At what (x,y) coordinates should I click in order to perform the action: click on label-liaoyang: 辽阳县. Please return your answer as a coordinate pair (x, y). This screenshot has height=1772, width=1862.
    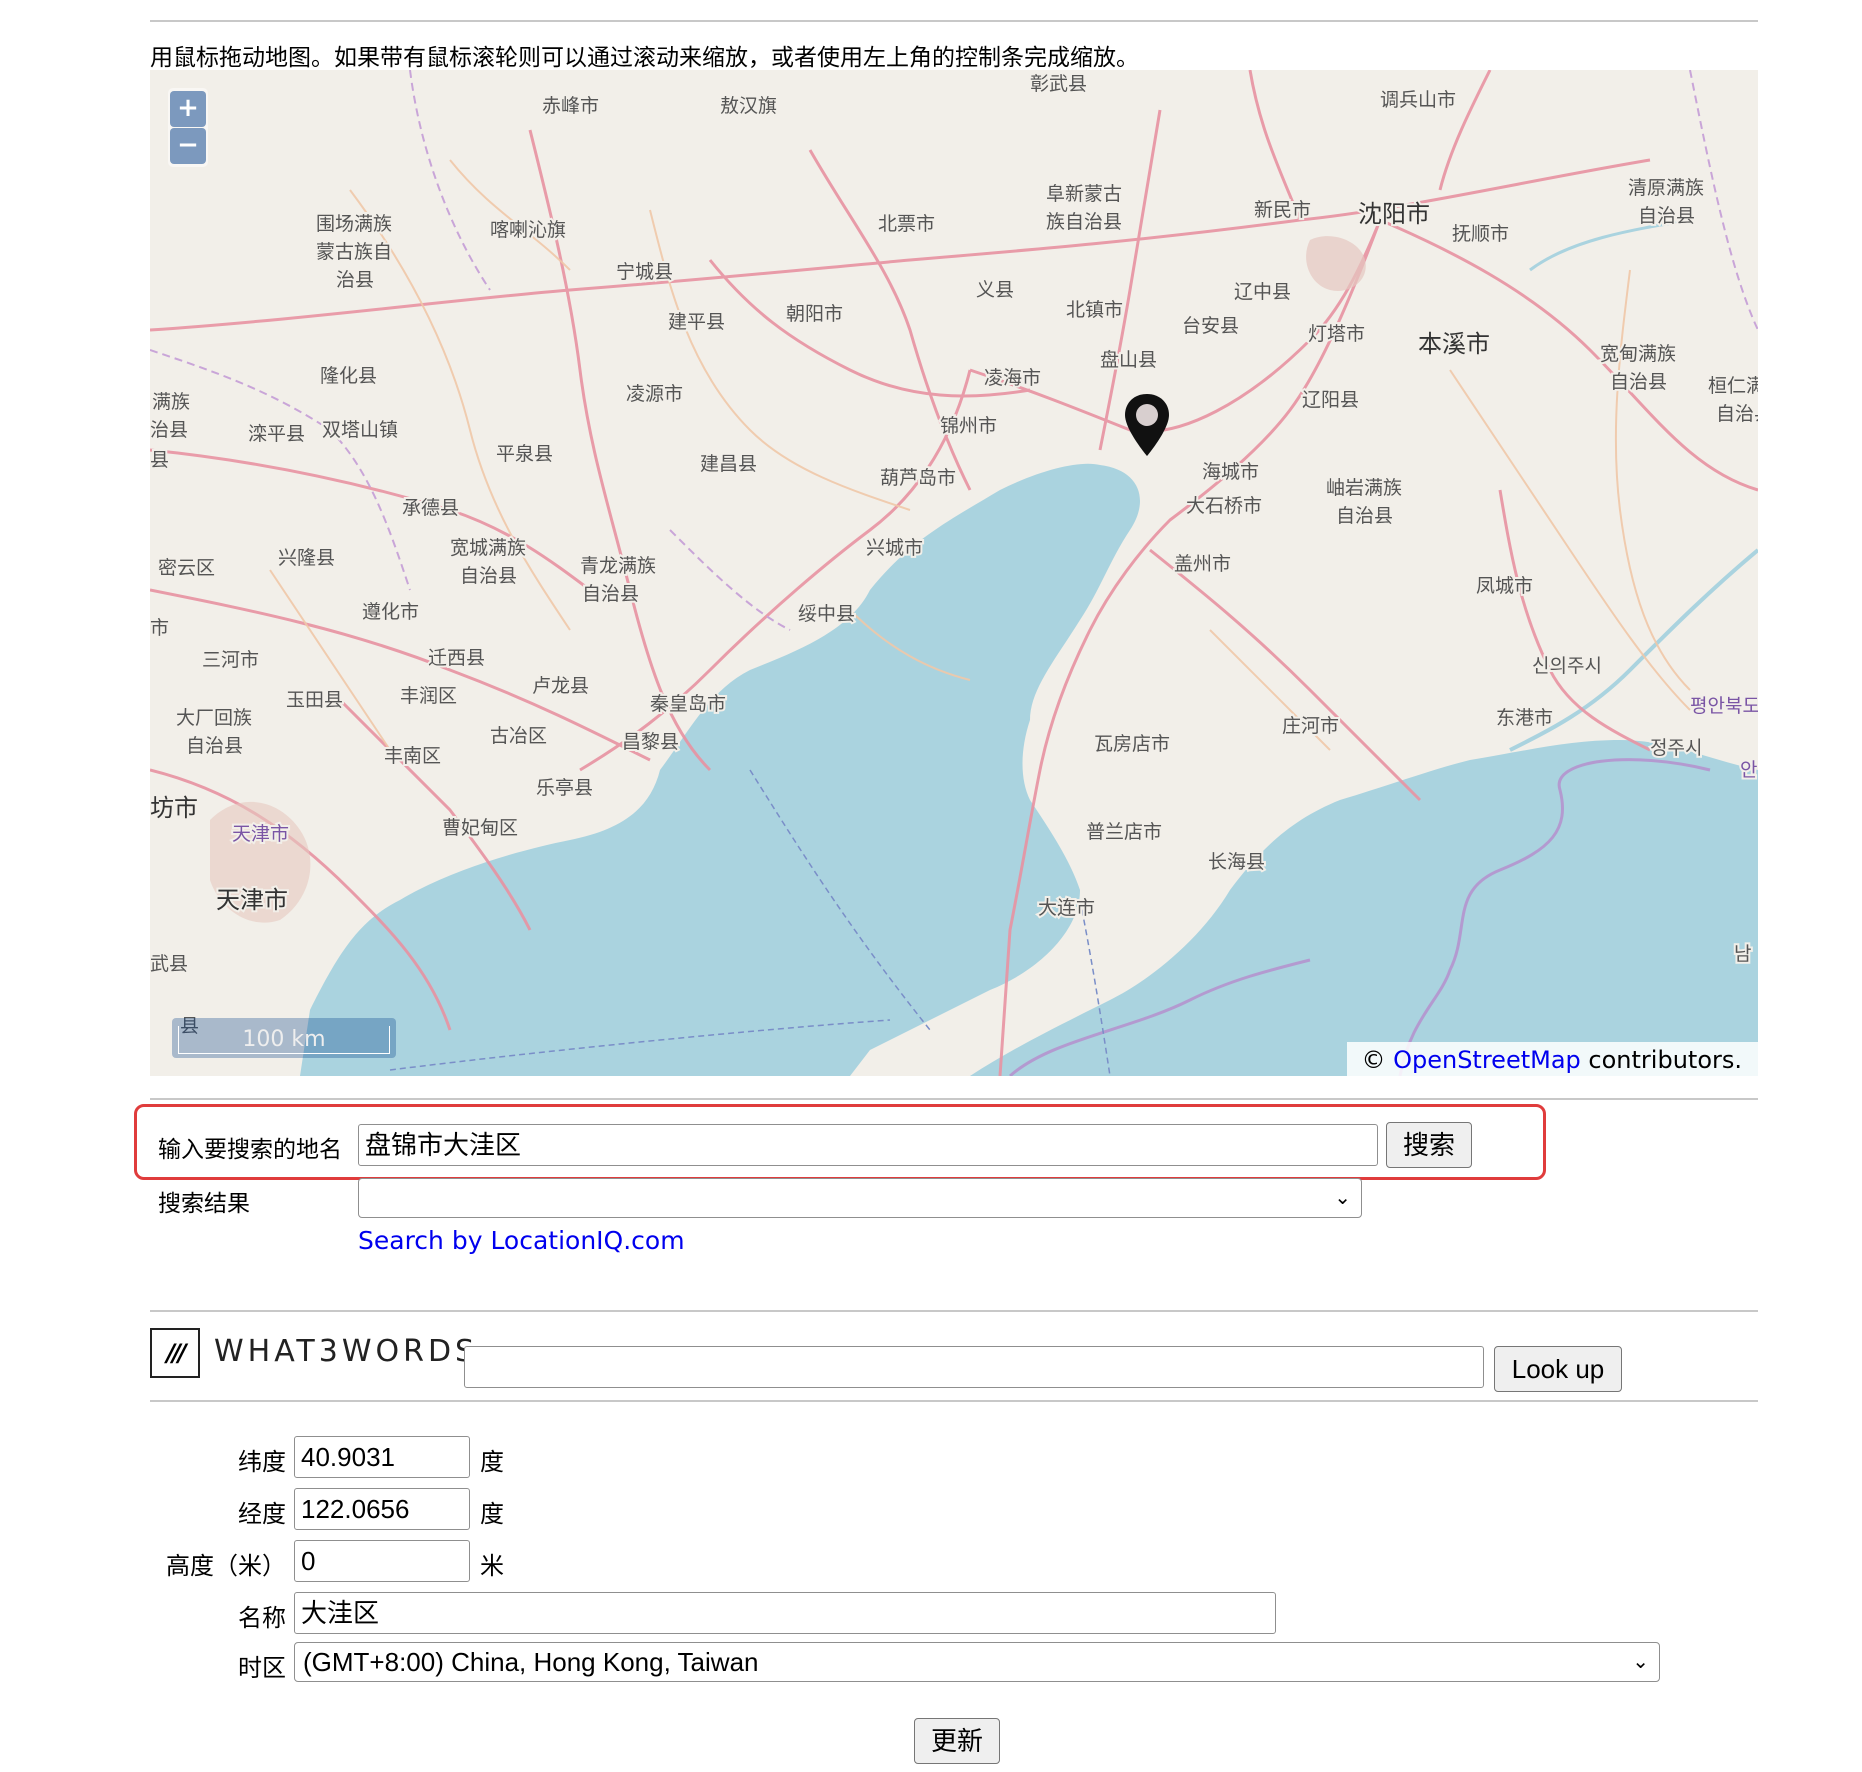
    Looking at the image, I should click on (1330, 400).